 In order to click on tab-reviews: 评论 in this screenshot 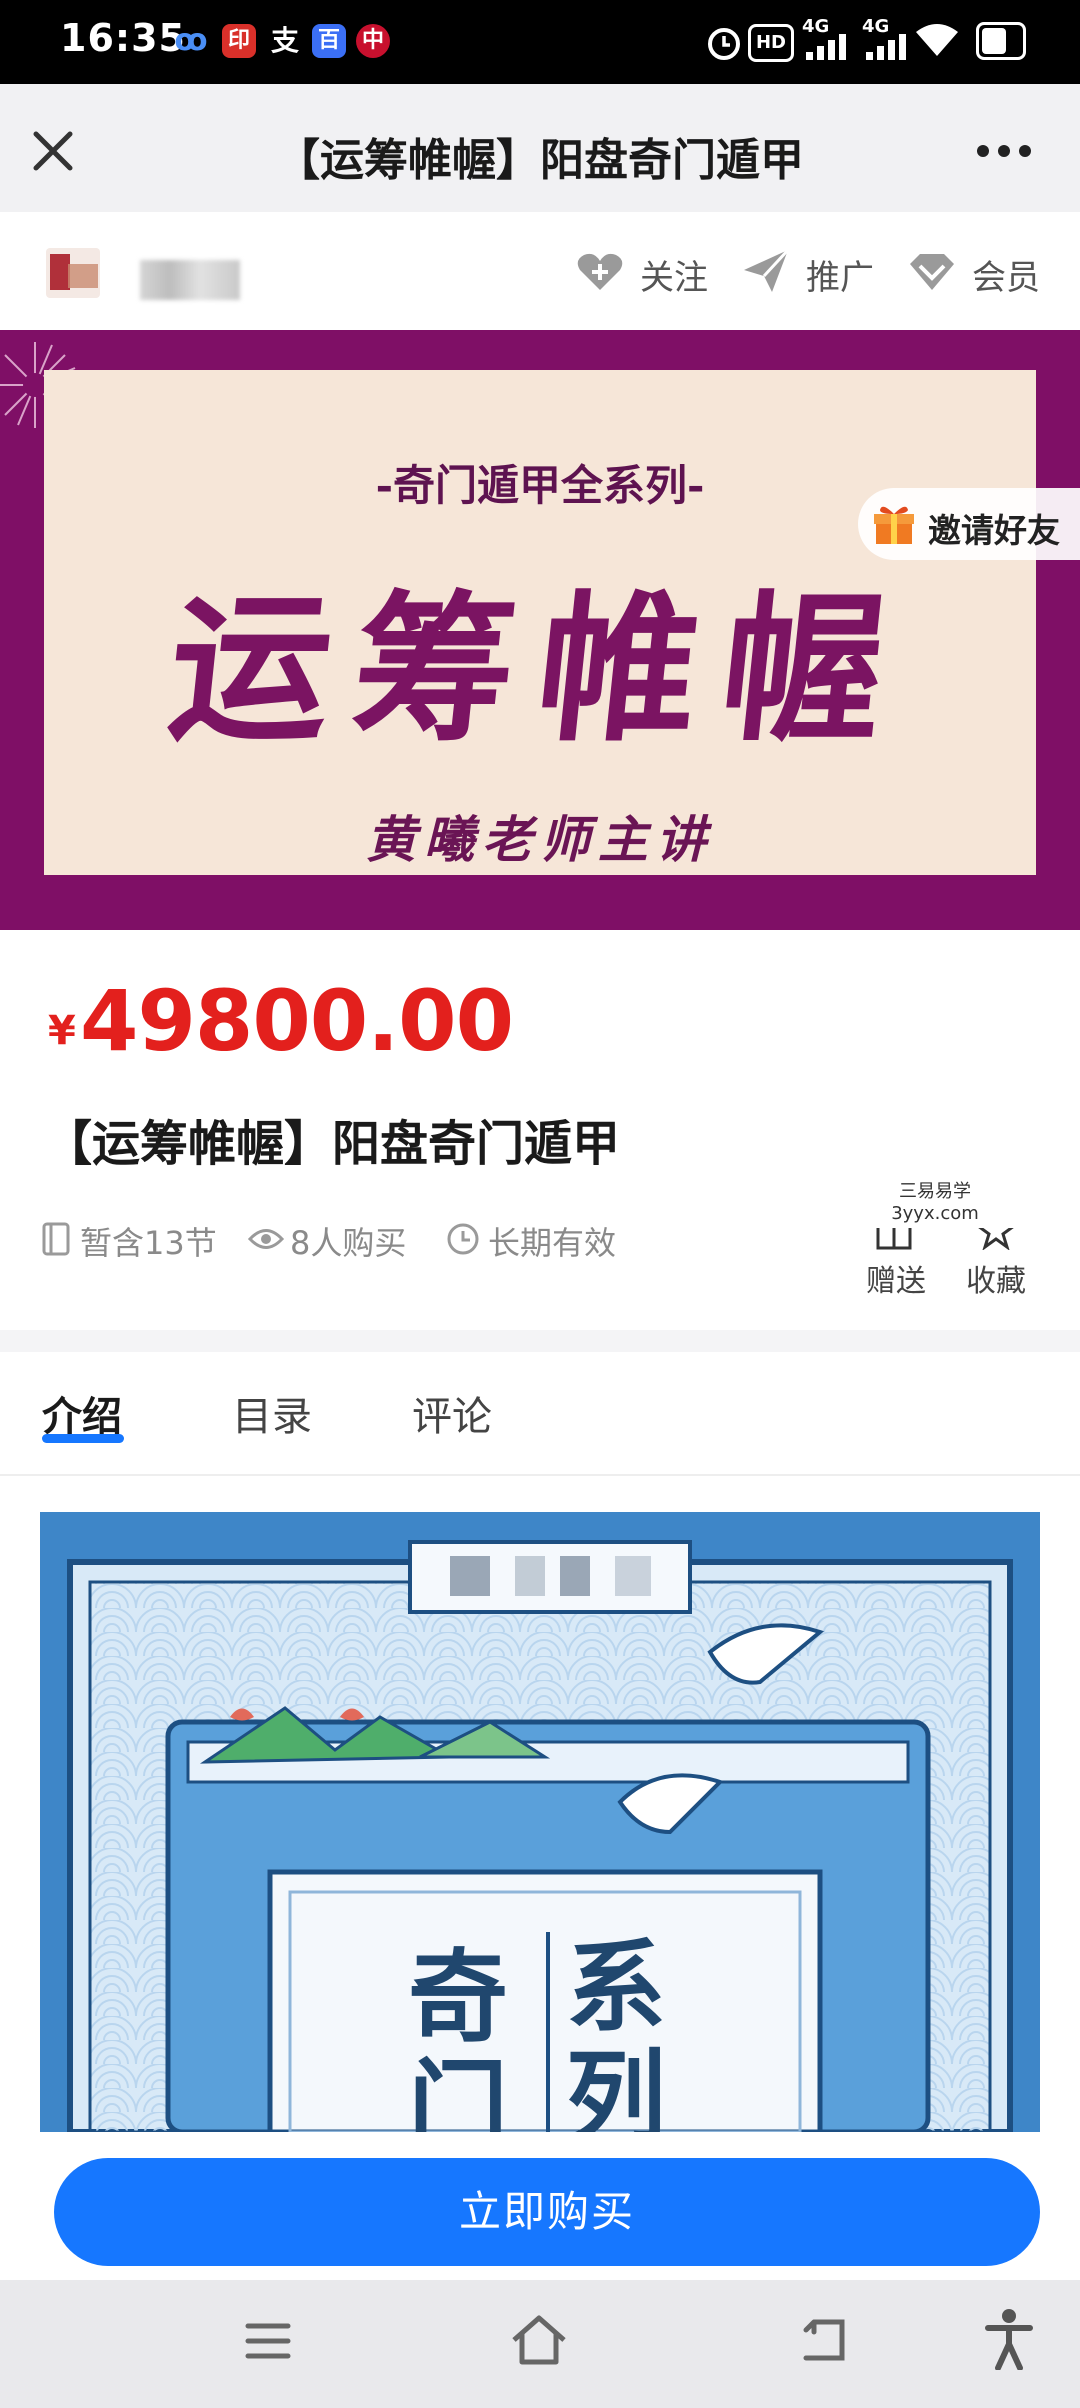, I will do `click(452, 1413)`.